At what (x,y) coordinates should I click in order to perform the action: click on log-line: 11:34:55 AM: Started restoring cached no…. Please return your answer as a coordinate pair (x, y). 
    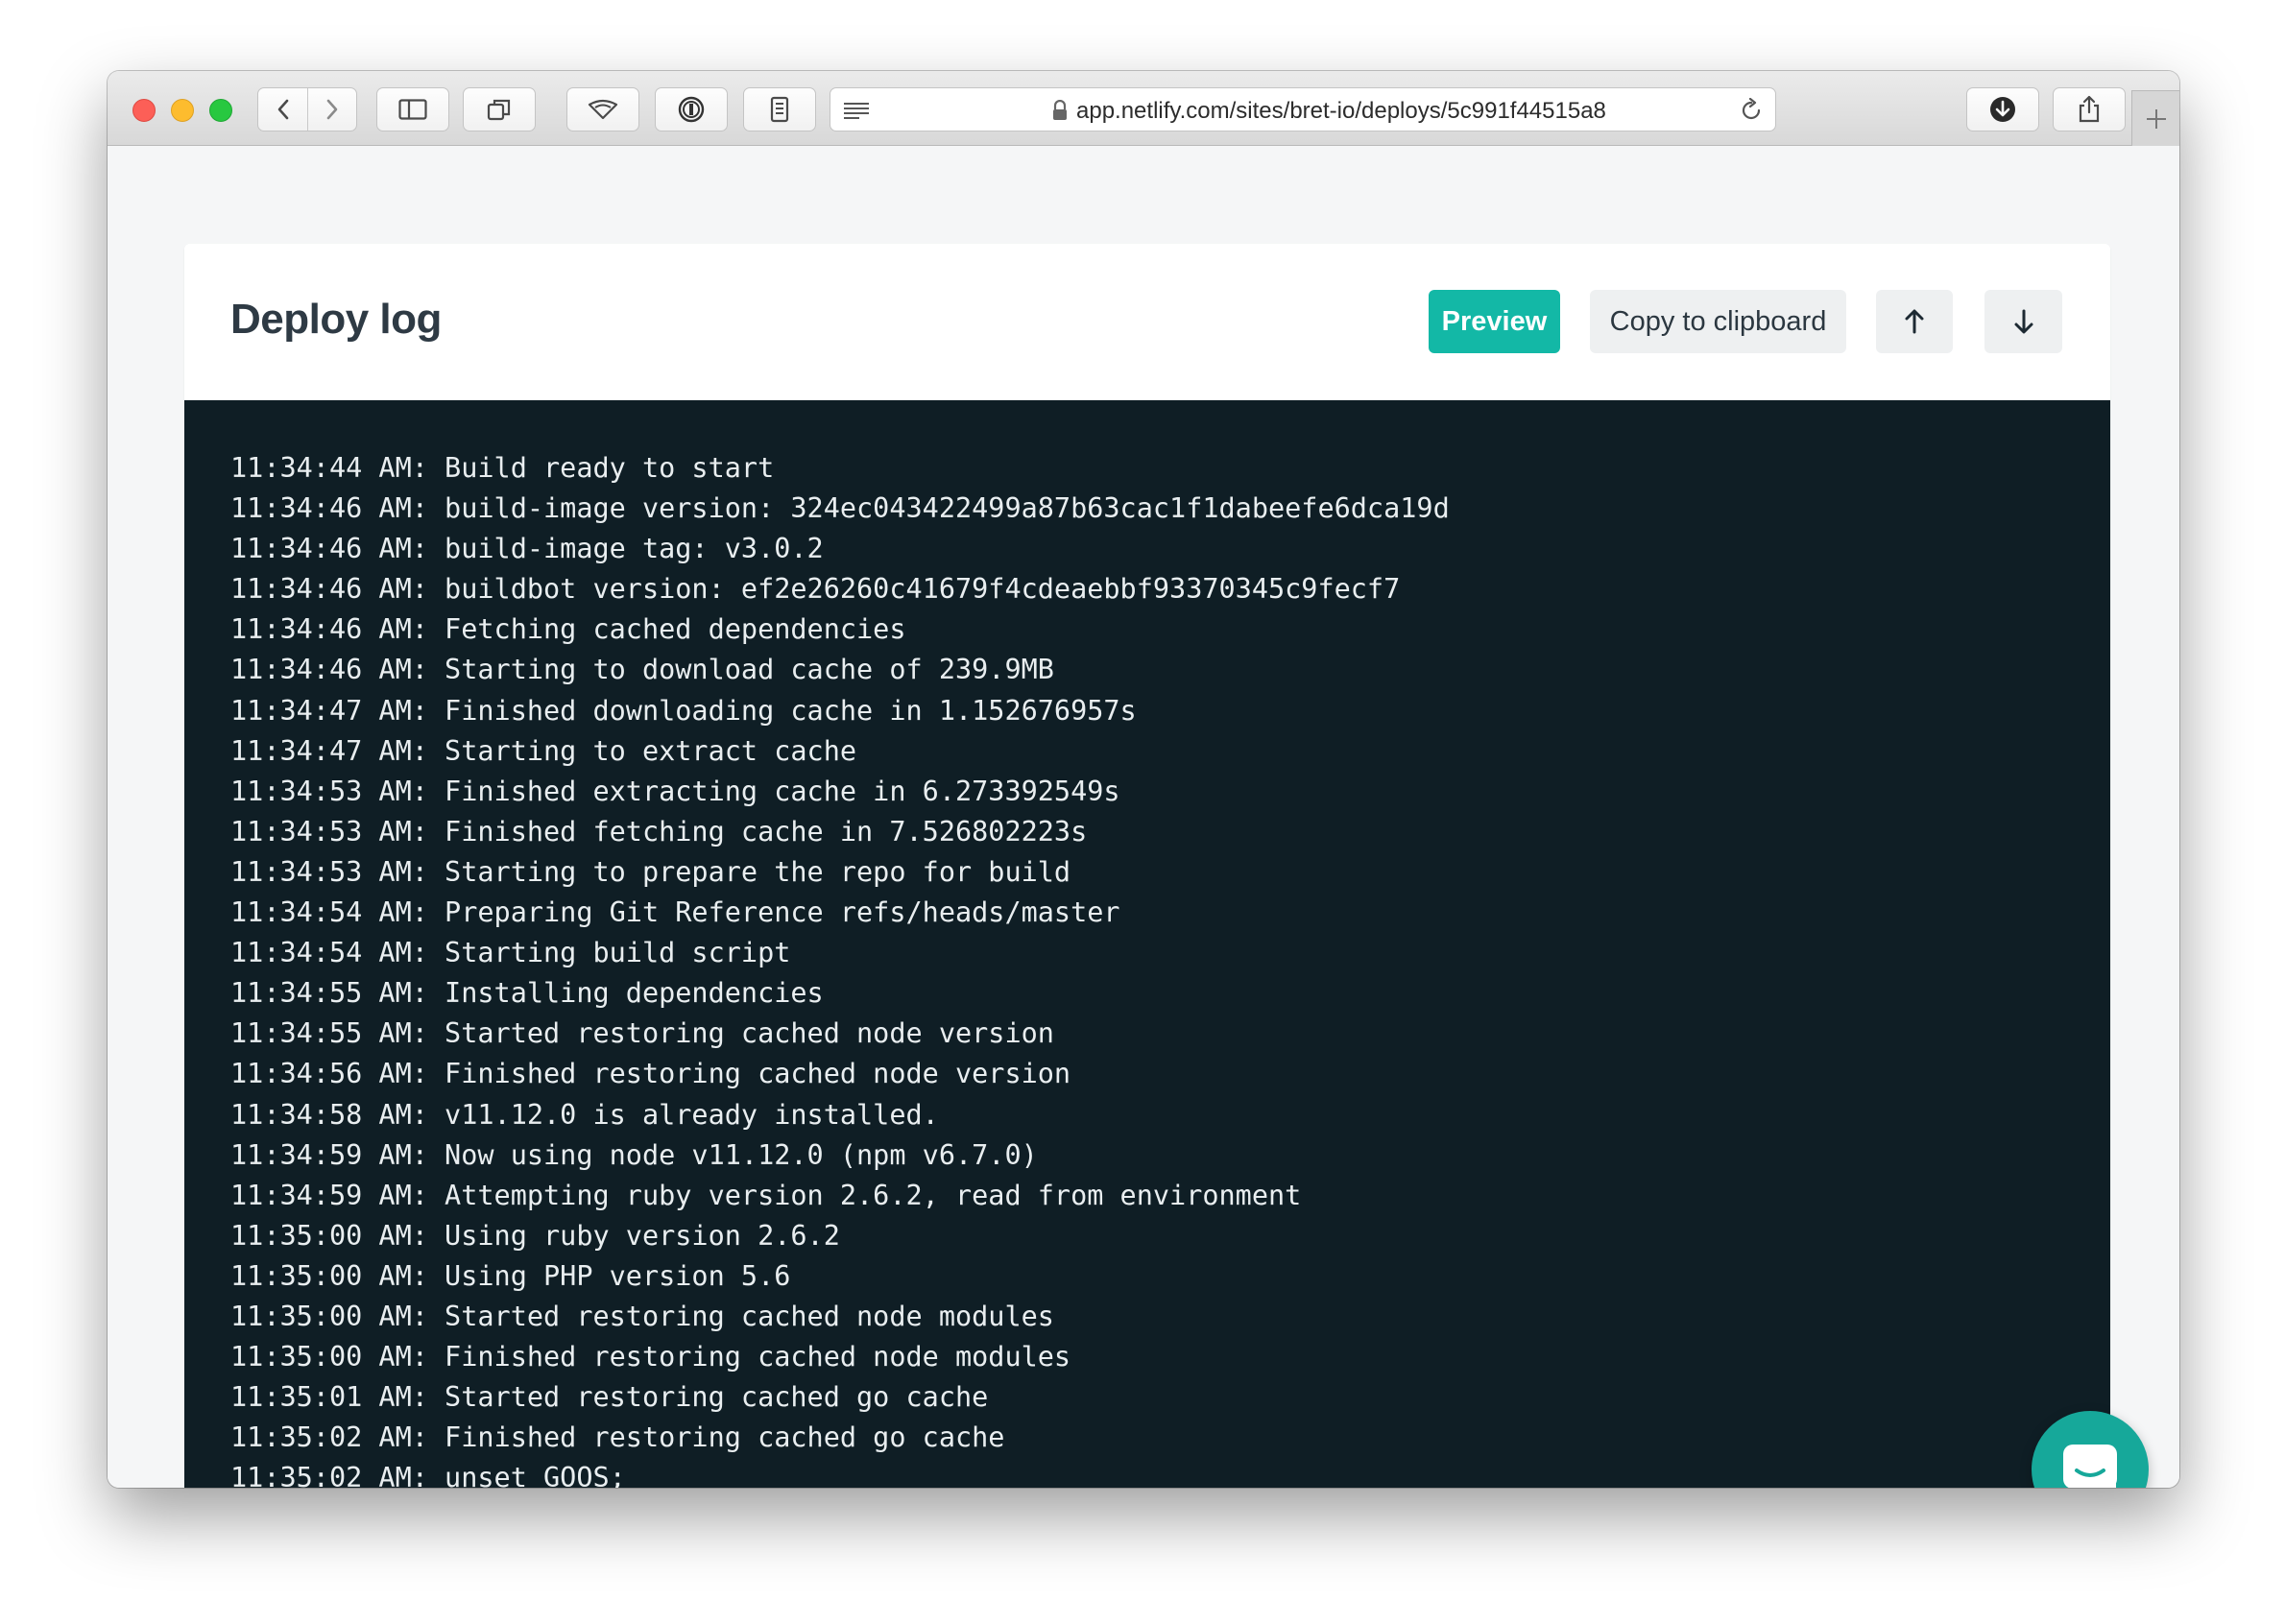
    Looking at the image, I should click on (642, 1033).